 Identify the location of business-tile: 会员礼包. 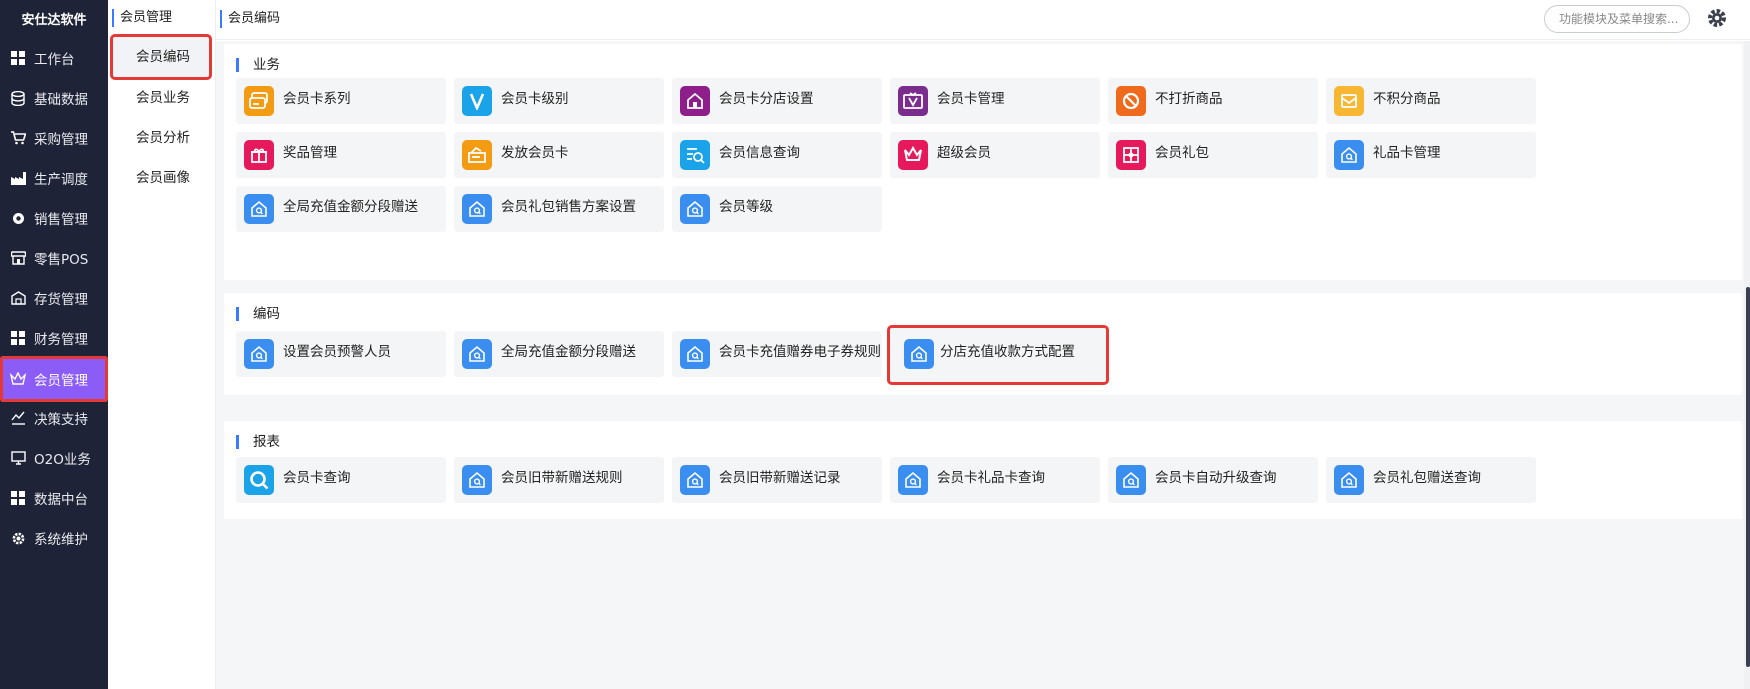
(1213, 155).